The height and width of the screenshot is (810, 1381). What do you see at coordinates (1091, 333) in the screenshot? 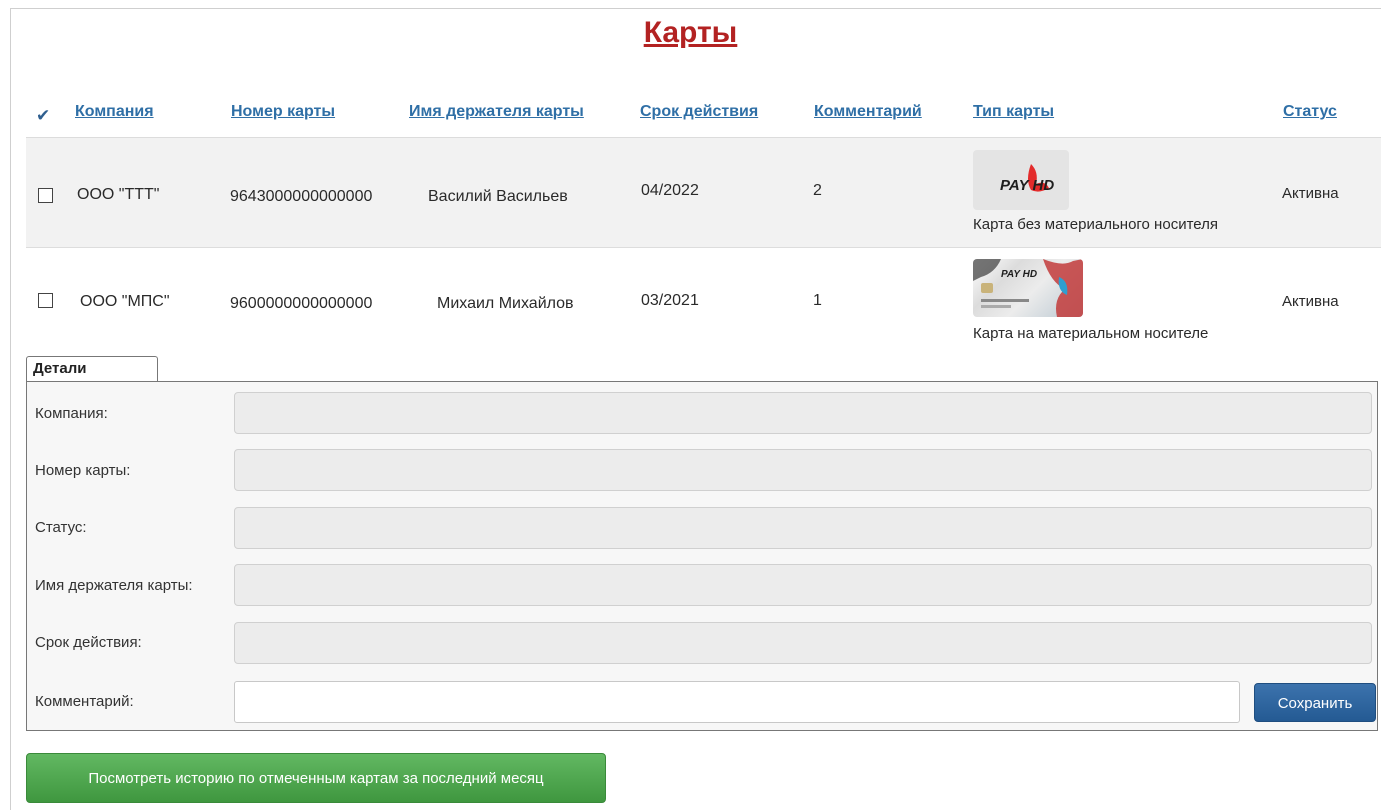
I see `row-card-type: Карта на материальном носителе` at bounding box center [1091, 333].